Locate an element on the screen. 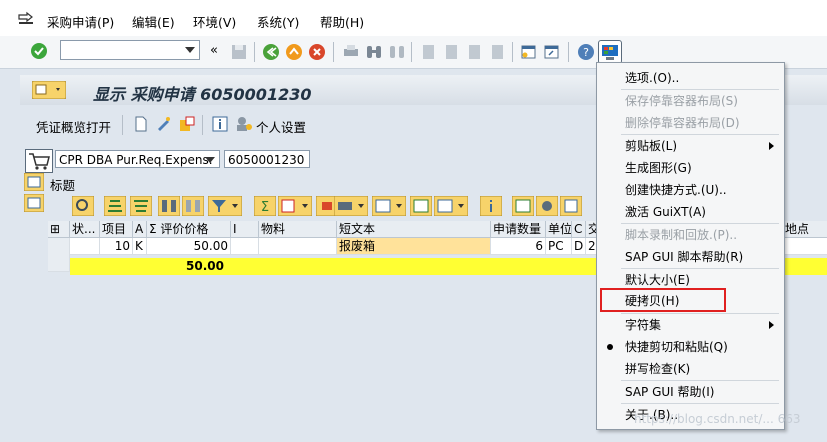 The height and width of the screenshot is (442, 827). menu-item-generate-graphic: 生成图形(G) is located at coordinates (690, 168).